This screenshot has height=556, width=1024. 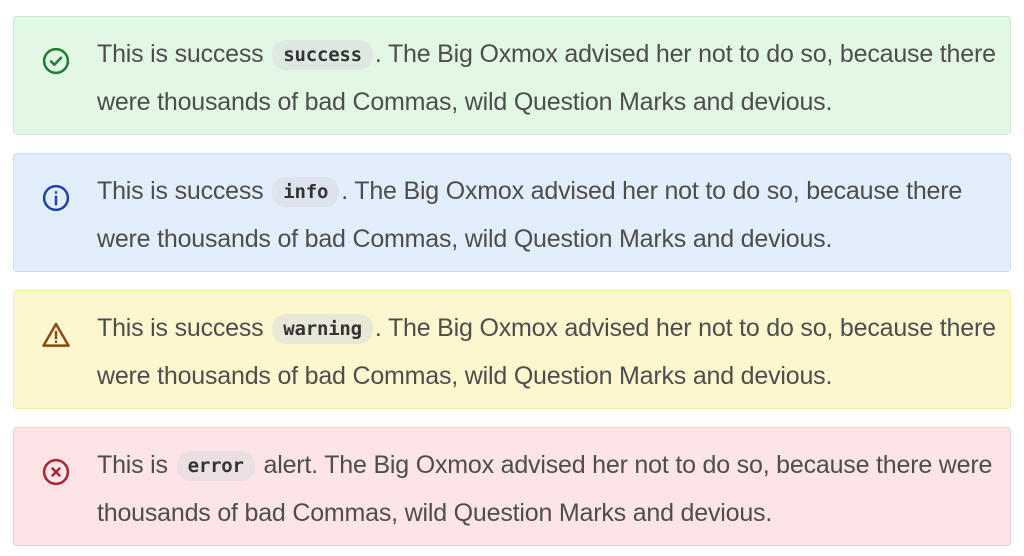 I want to click on inline-code: success, so click(x=322, y=55).